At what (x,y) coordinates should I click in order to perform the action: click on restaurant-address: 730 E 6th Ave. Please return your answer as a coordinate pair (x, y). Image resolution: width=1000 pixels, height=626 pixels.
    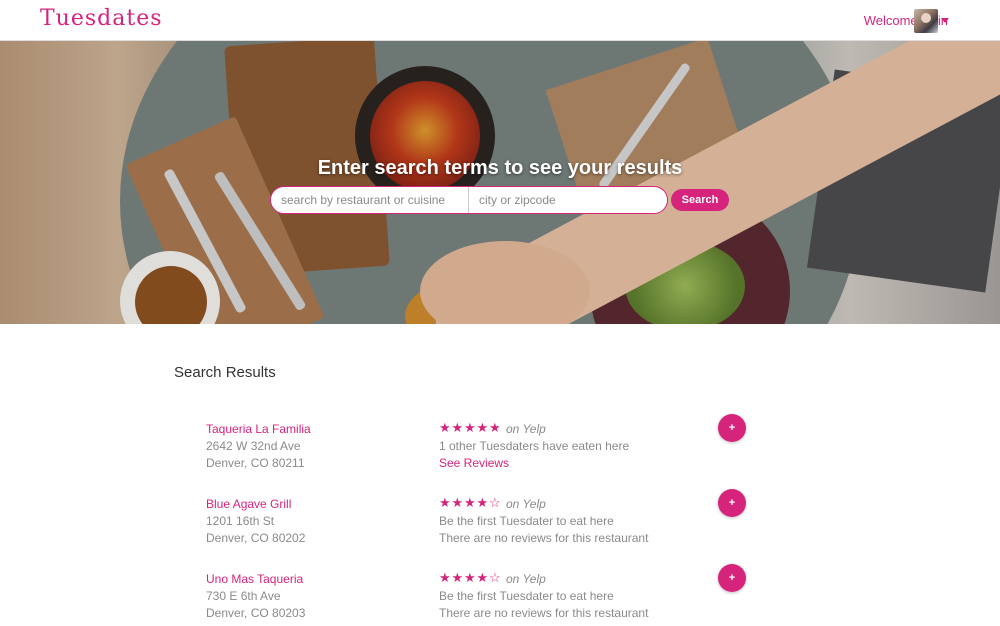
    Looking at the image, I should click on (243, 596).